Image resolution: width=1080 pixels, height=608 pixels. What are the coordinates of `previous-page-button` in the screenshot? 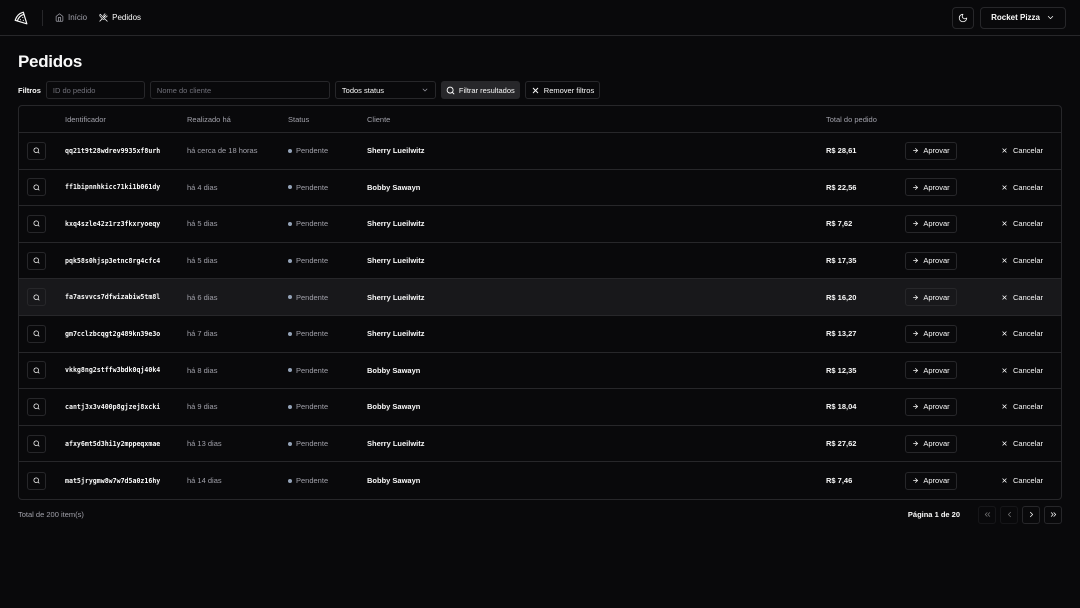 It's located at (1009, 514).